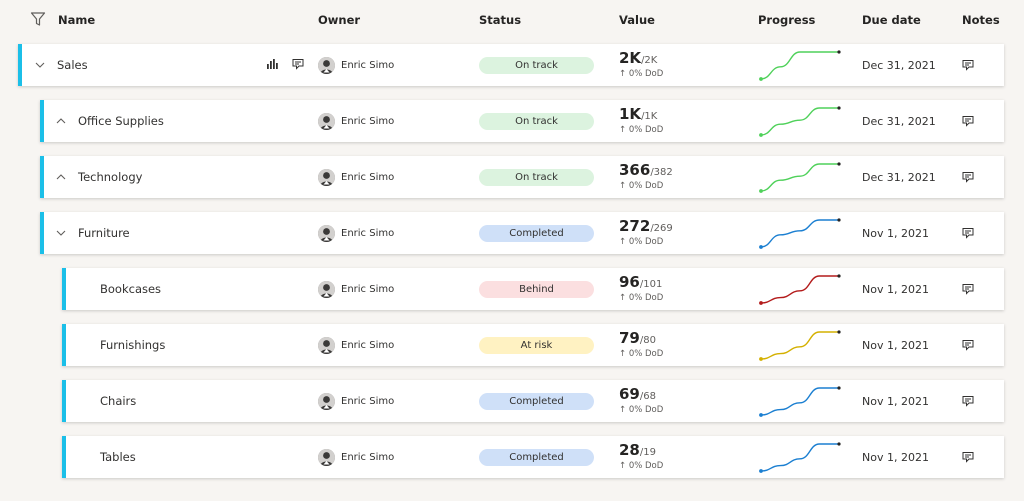  I want to click on add-note-icon, so click(298, 64).